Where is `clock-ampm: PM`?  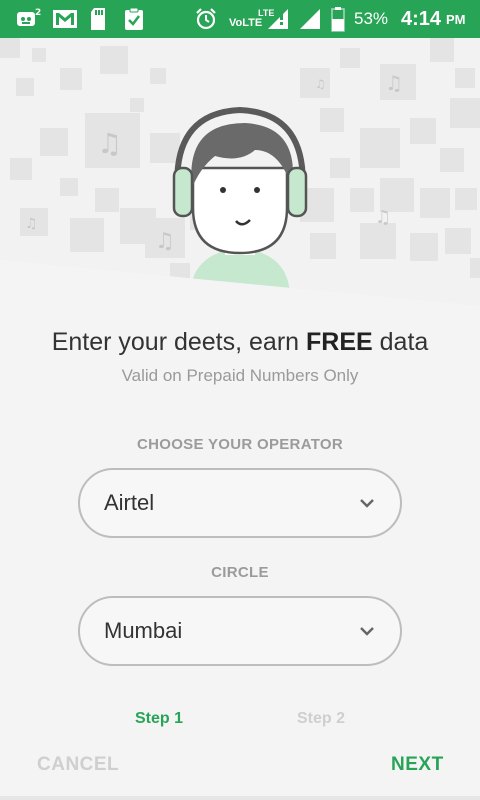
clock-ampm: PM is located at coordinates (456, 19).